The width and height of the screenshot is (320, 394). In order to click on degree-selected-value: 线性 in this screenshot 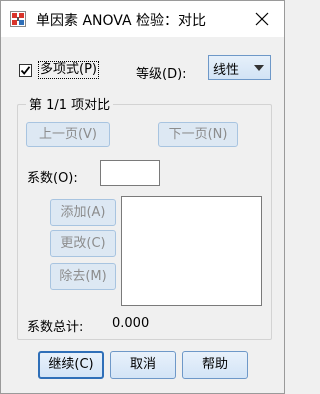, I will do `click(226, 70)`.